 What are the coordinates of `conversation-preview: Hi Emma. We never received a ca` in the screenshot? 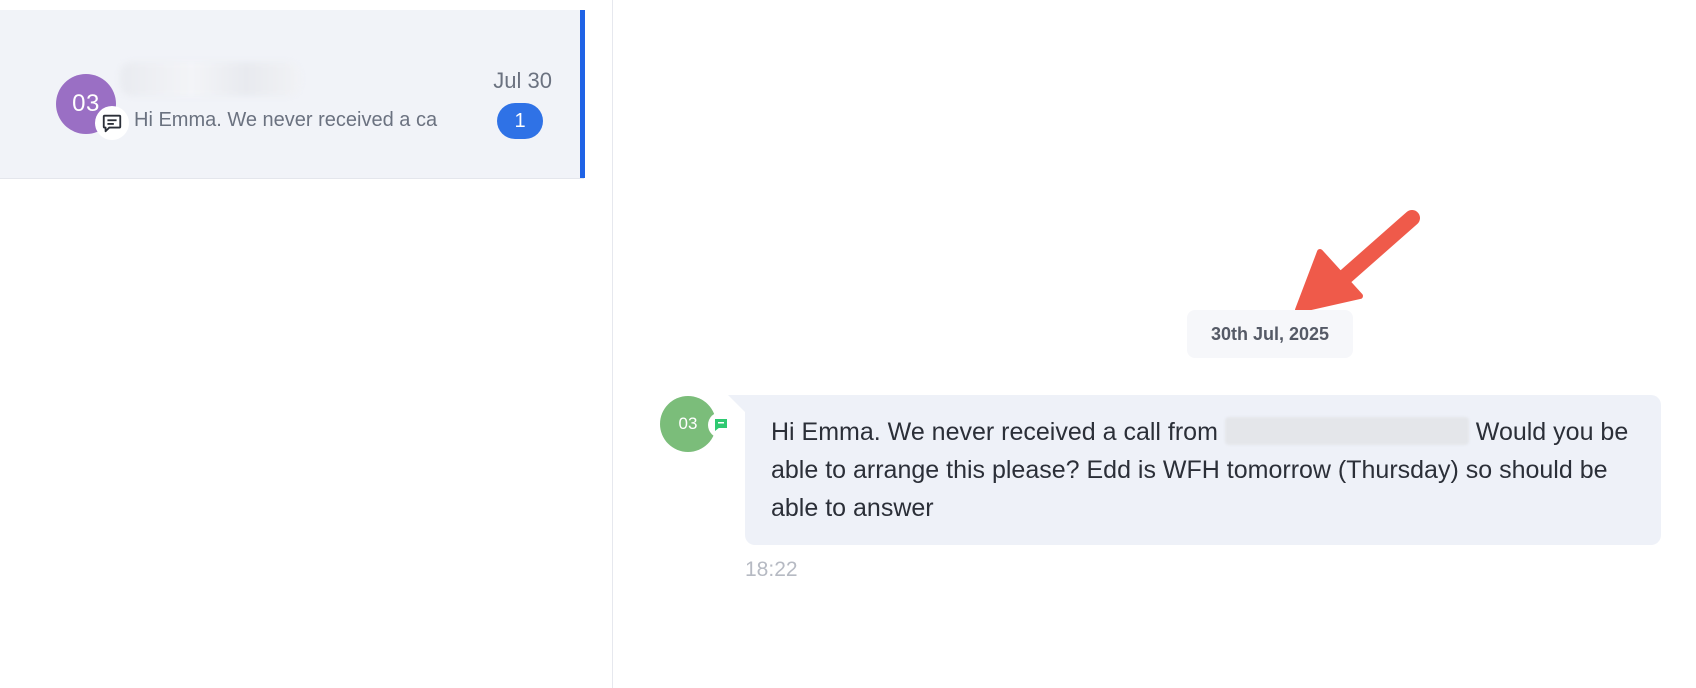 It's located at (286, 120).